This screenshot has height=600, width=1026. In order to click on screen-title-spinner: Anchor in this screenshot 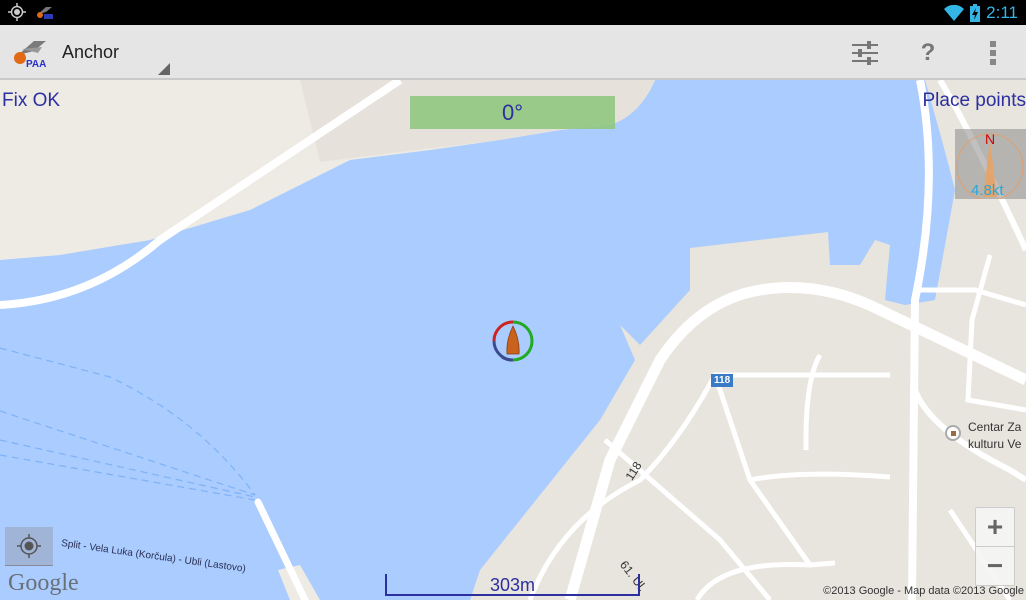, I will do `click(90, 52)`.